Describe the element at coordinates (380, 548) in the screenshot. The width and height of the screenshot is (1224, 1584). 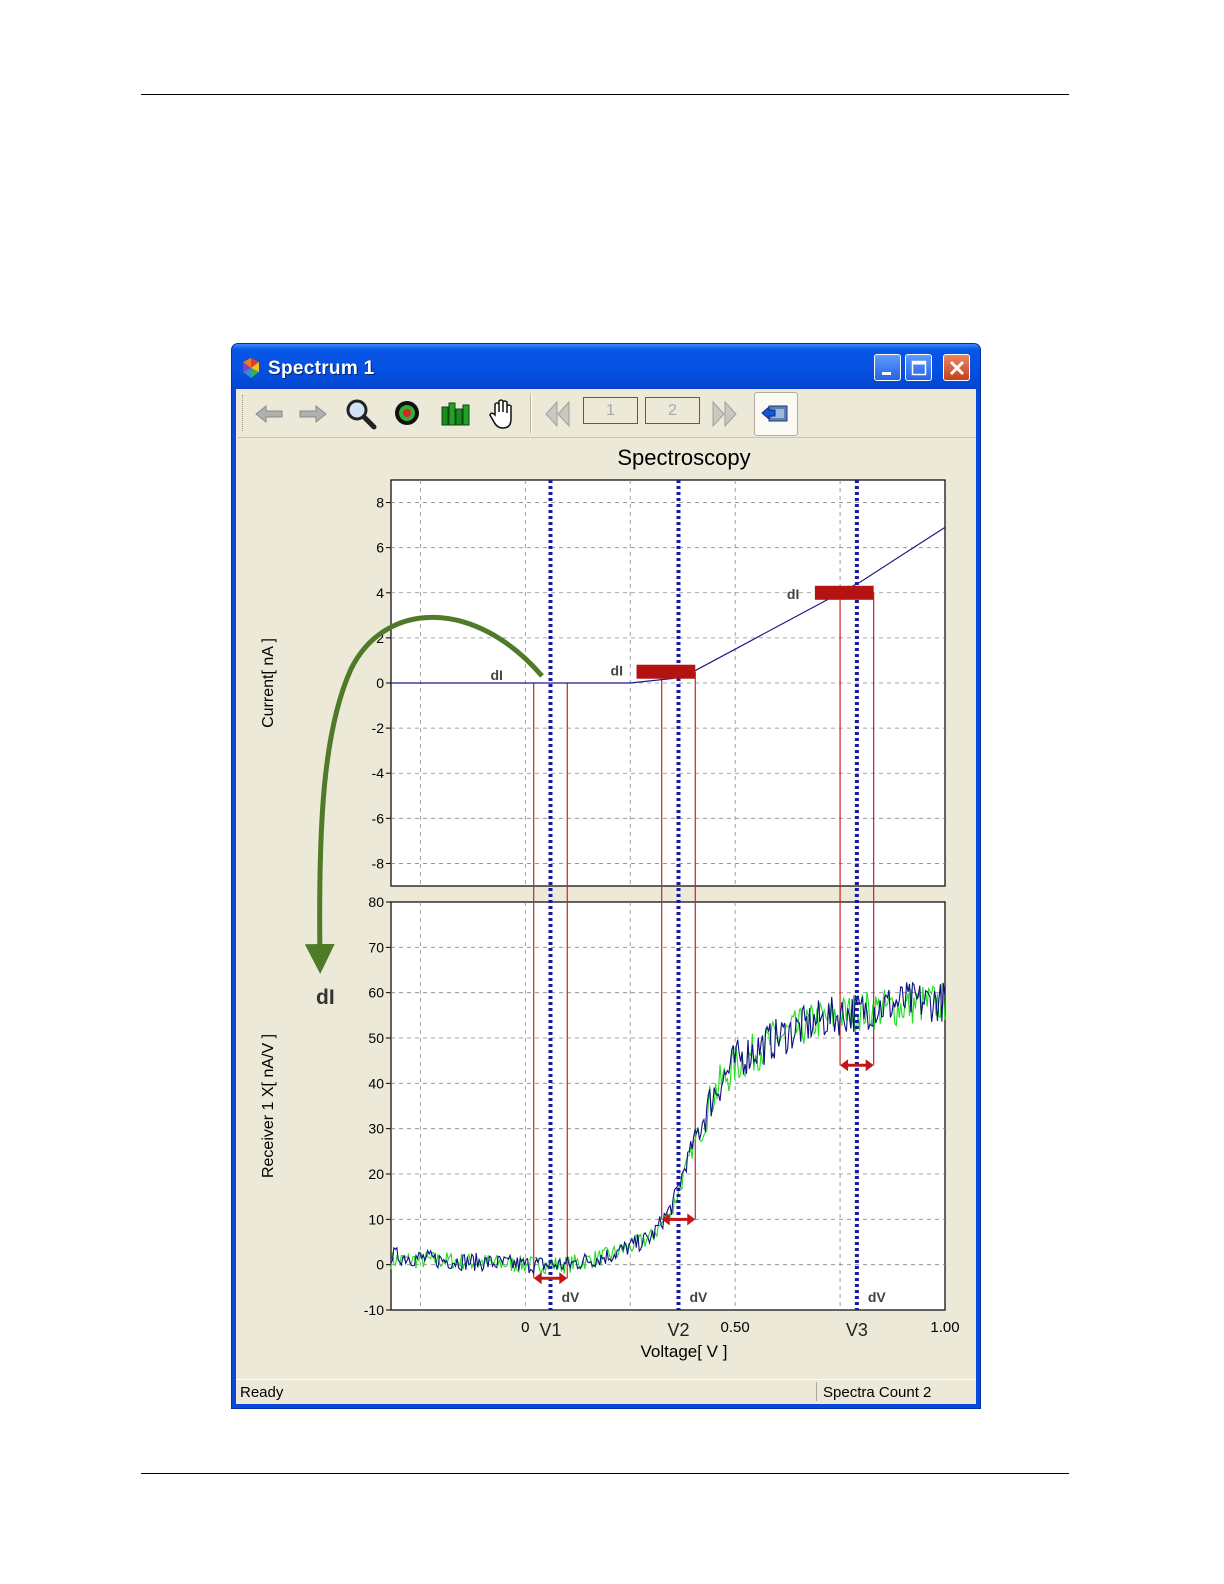
I see `y-tick-label: 6` at that location.